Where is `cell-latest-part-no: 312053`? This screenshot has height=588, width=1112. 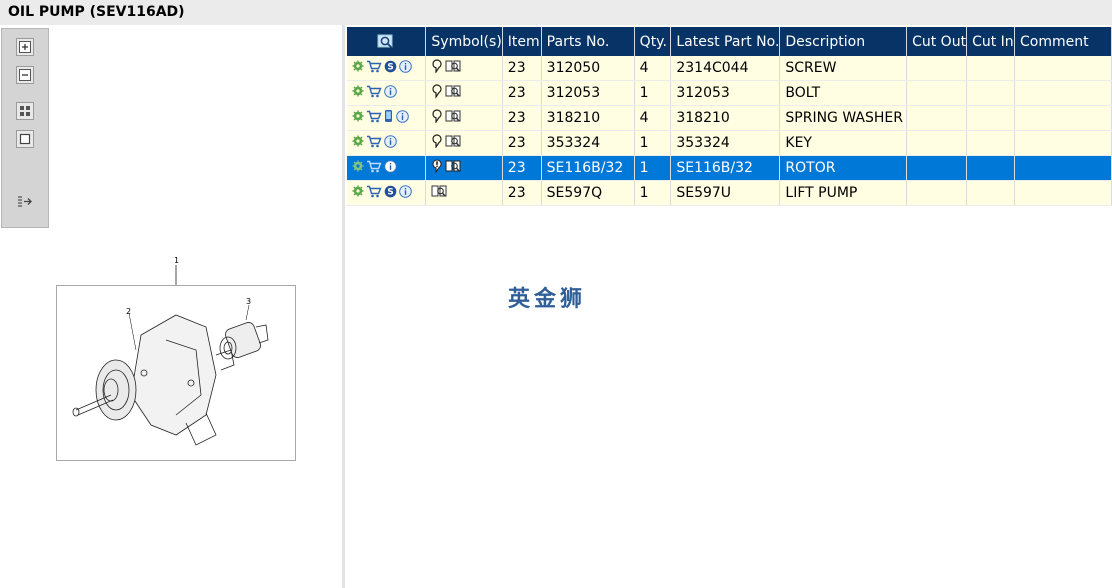
cell-latest-part-no: 312053 is located at coordinates (725, 93).